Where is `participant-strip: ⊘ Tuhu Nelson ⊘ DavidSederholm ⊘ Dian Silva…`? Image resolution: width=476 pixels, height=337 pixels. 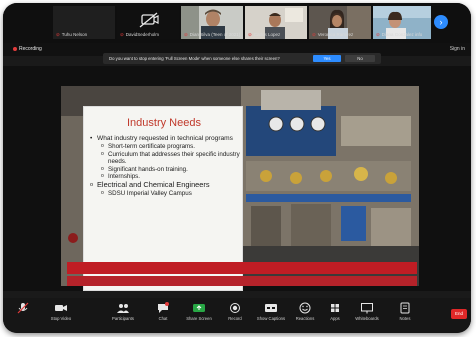 participant-strip: ⊘ Tuhu Nelson ⊘ DavidSederholm ⊘ Dian Silva… is located at coordinates (237, 23).